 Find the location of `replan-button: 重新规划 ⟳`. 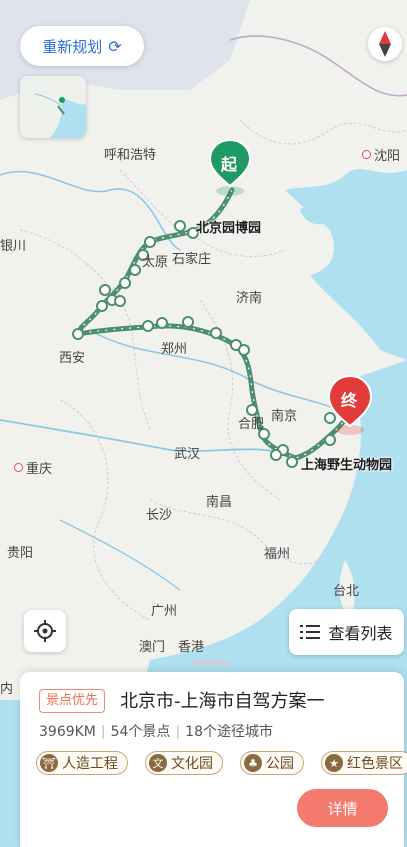

replan-button: 重新规划 ⟳ is located at coordinates (82, 46).